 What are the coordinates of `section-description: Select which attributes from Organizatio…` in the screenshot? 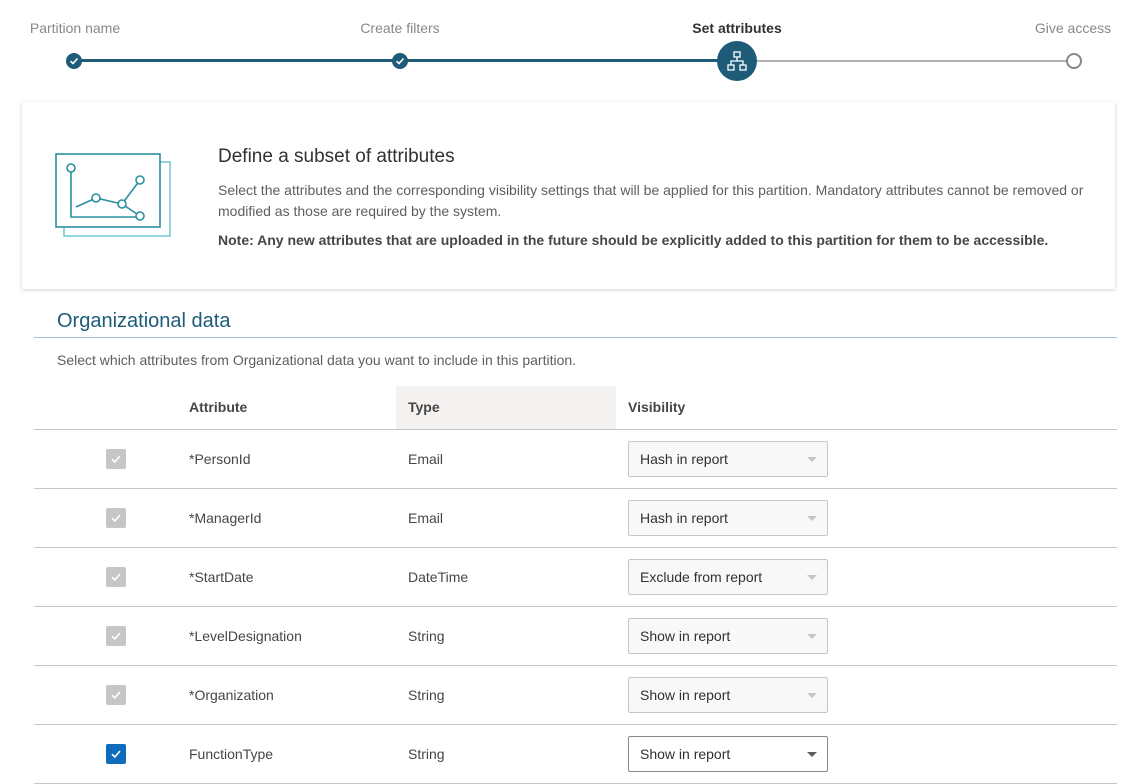 It's located at (317, 360).